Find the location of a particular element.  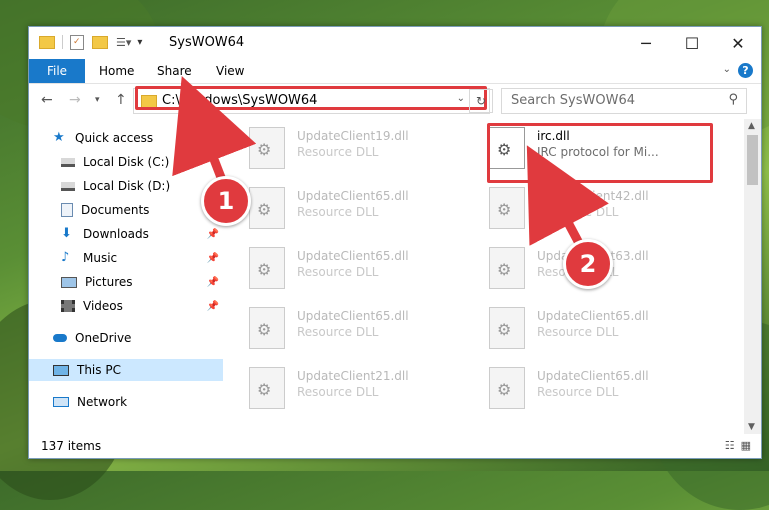

sidebar-item-label: Local Disk (C:) is located at coordinates (126, 162).